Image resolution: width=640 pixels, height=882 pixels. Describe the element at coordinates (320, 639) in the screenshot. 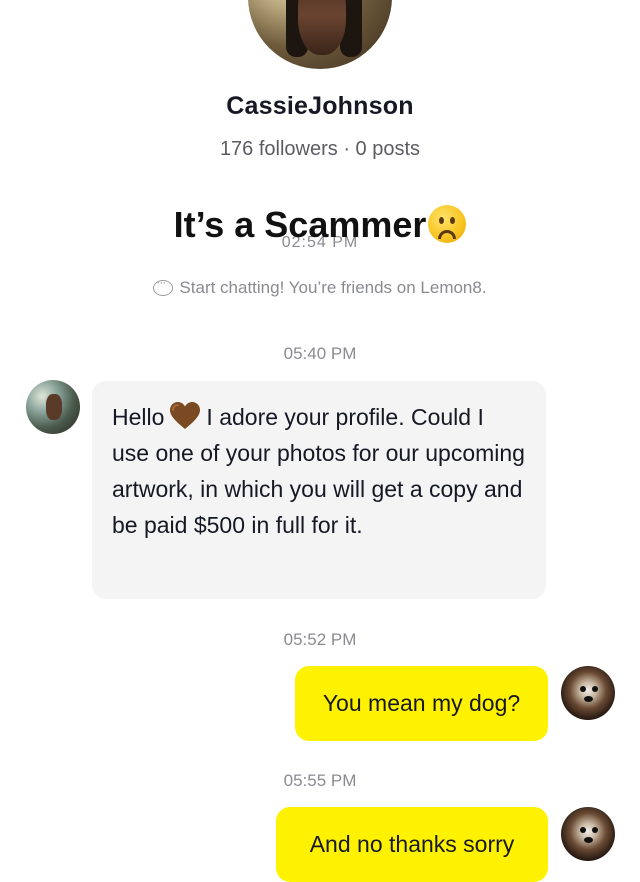

I see `message-timestamp: 05:52 PM` at that location.